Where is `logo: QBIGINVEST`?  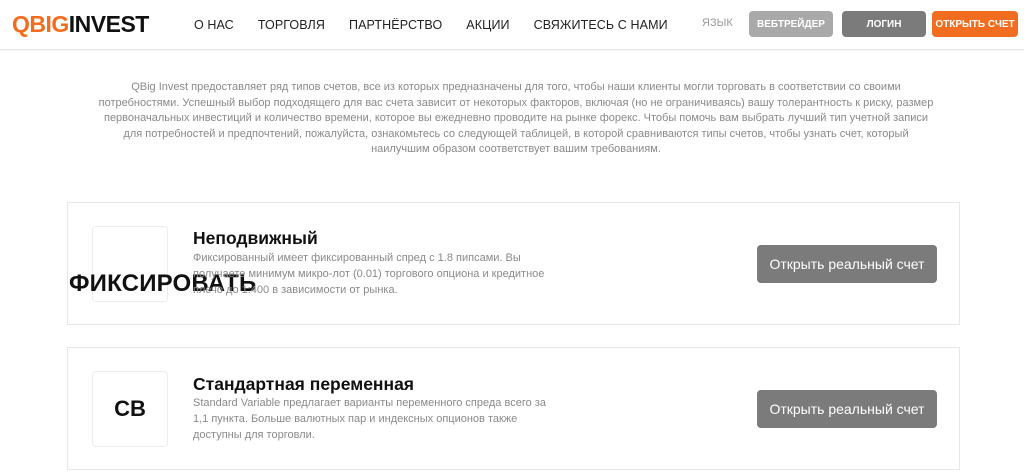 logo: QBIGINVEST is located at coordinates (80, 24).